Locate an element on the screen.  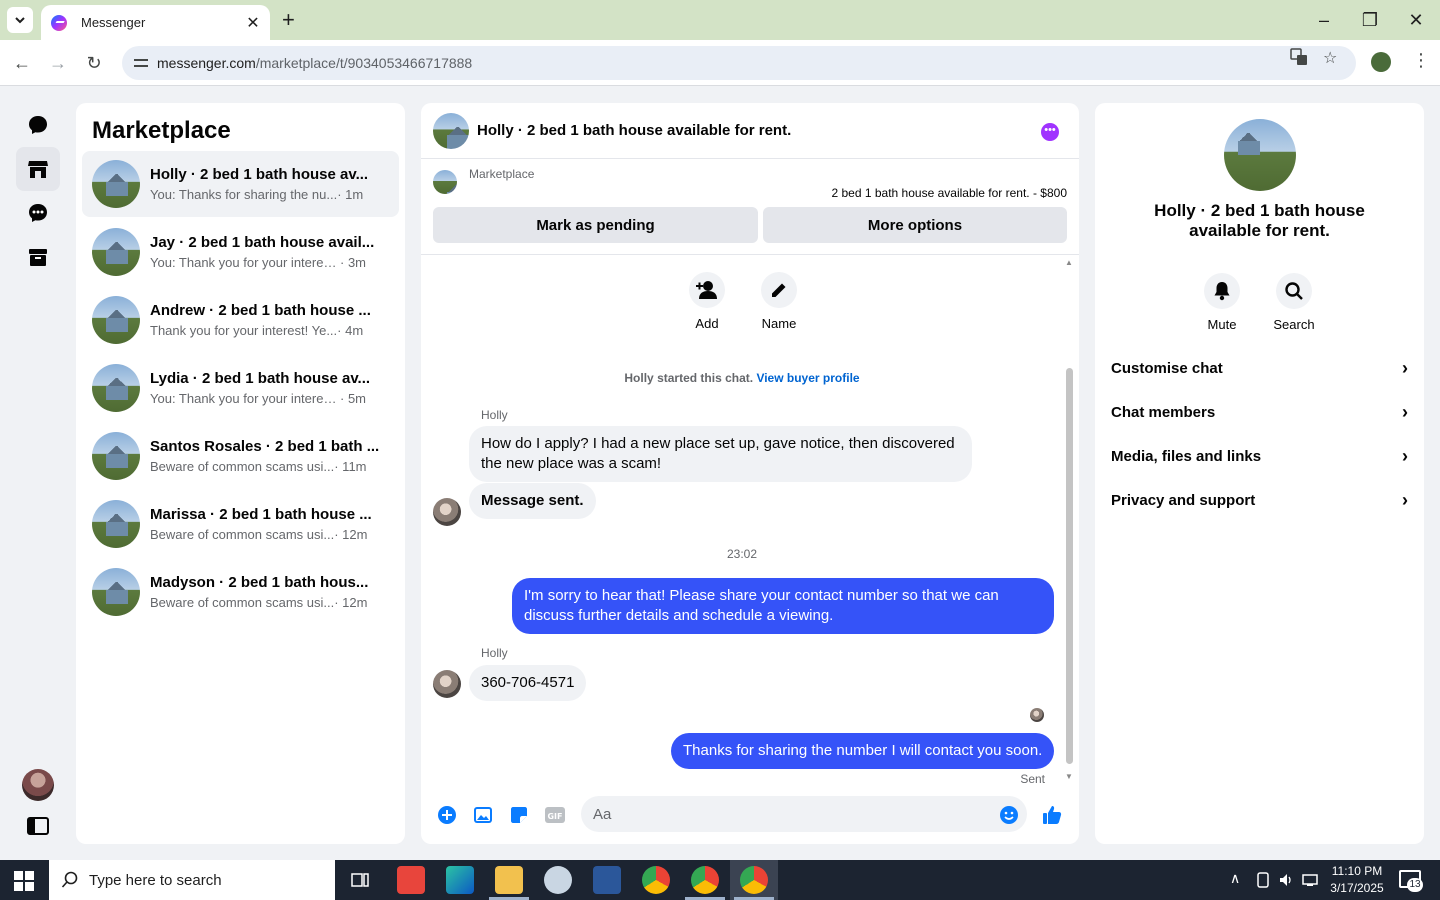
thumbs-up-icon is located at coordinates (1052, 815).